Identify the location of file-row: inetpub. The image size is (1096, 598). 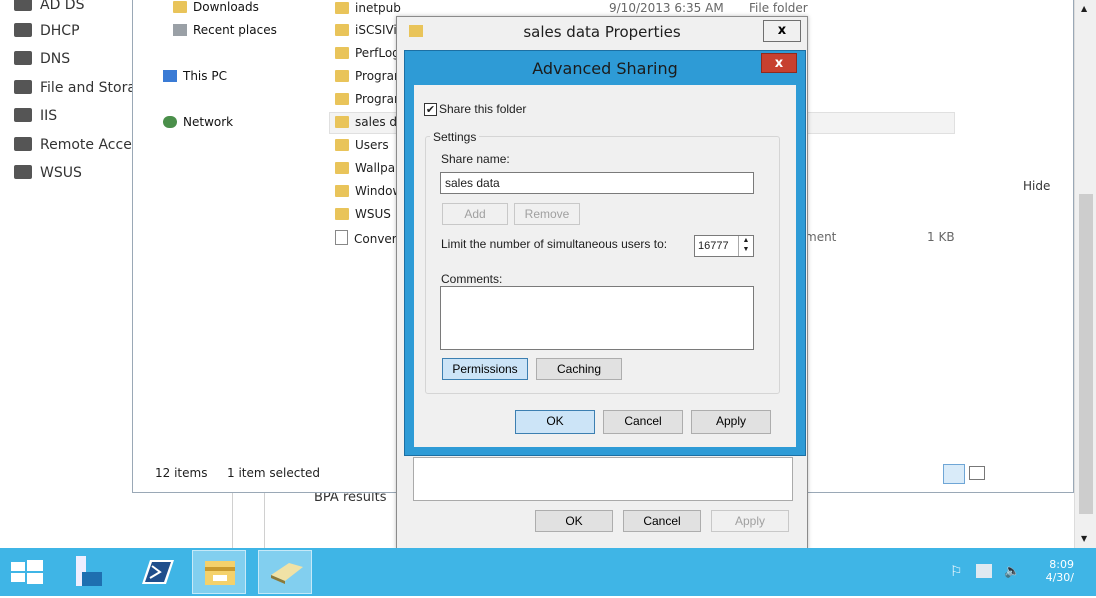
(368, 8).